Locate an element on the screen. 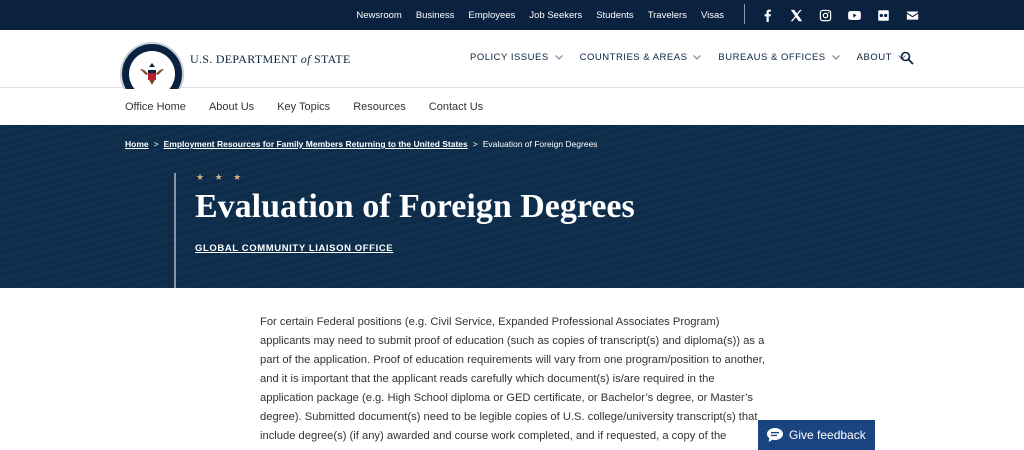  utility-link-students: Students is located at coordinates (615, 15).